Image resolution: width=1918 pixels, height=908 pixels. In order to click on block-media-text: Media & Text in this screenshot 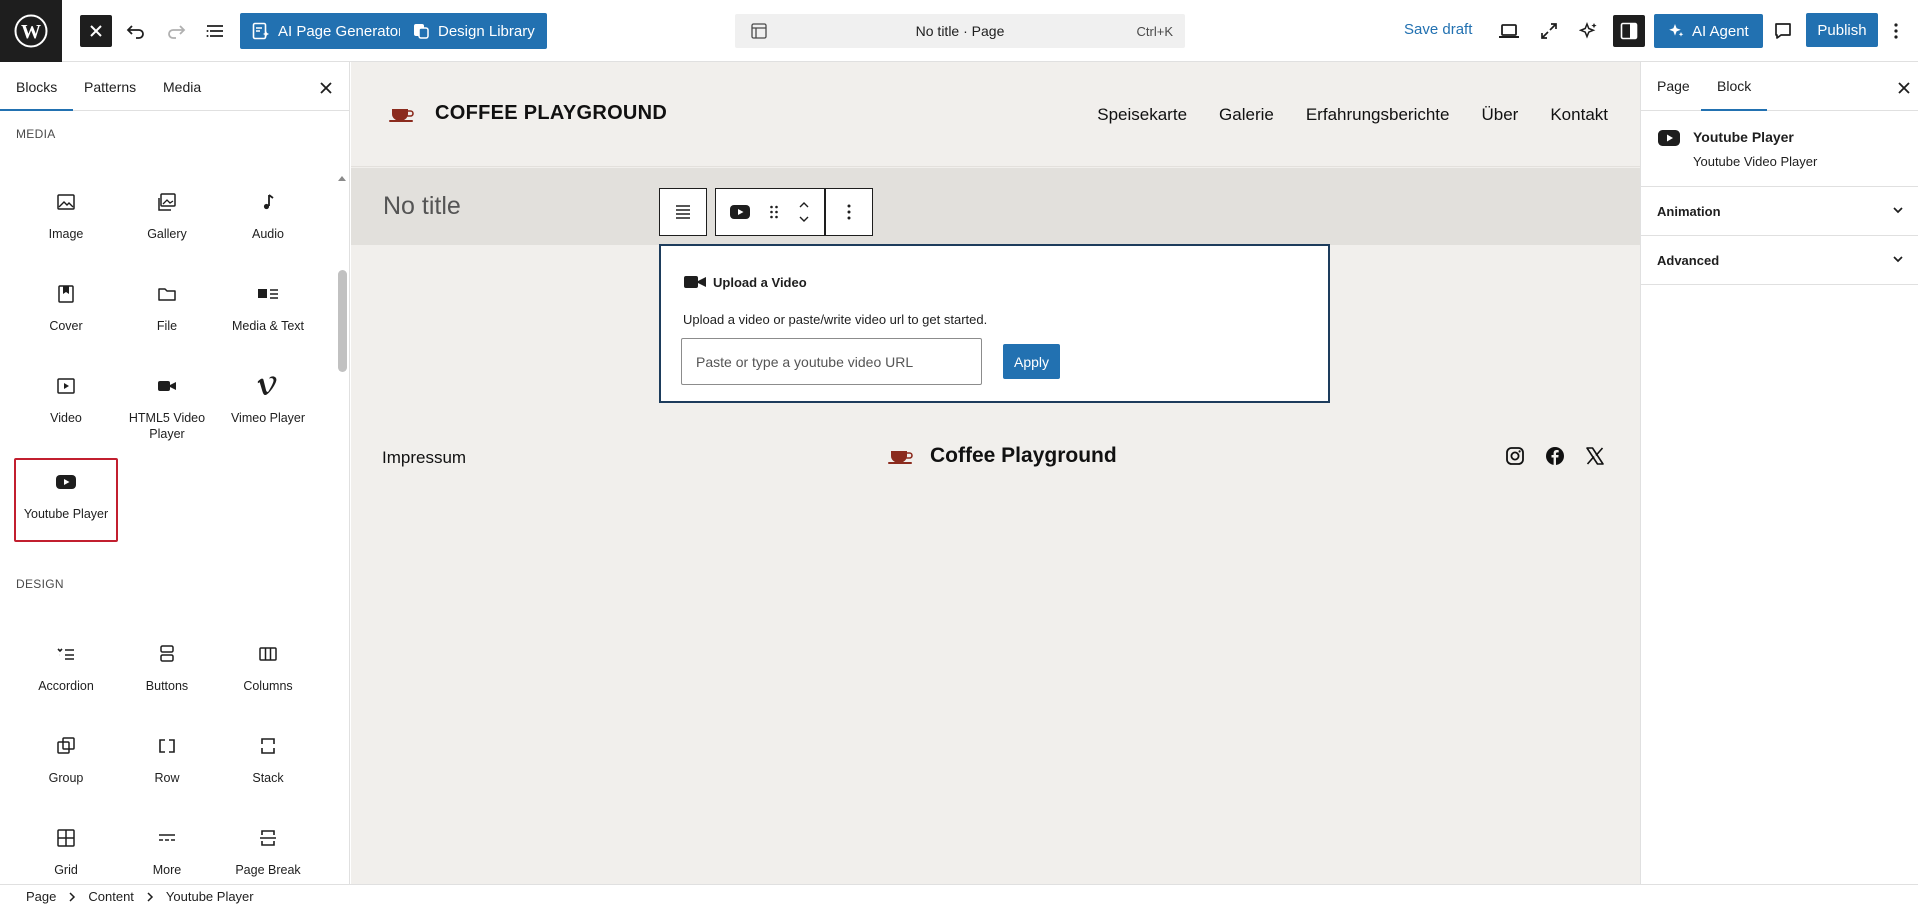, I will do `click(268, 314)`.